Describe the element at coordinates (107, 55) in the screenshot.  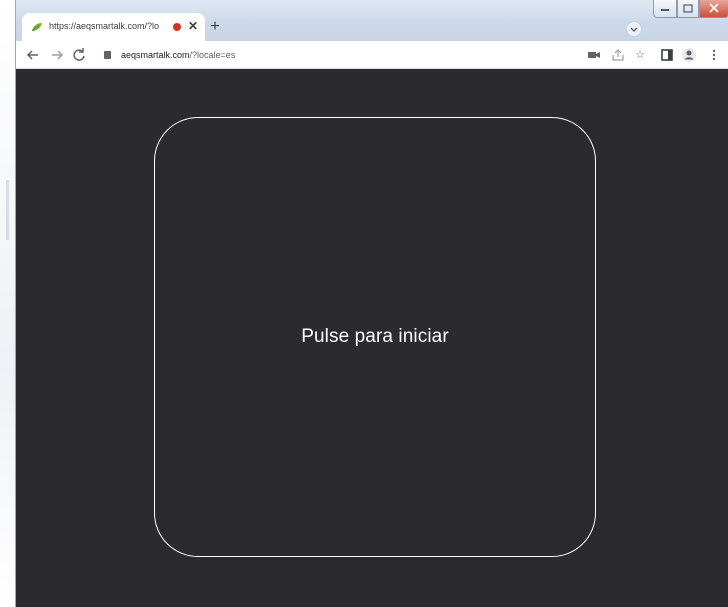
I see `lock-icon` at that location.